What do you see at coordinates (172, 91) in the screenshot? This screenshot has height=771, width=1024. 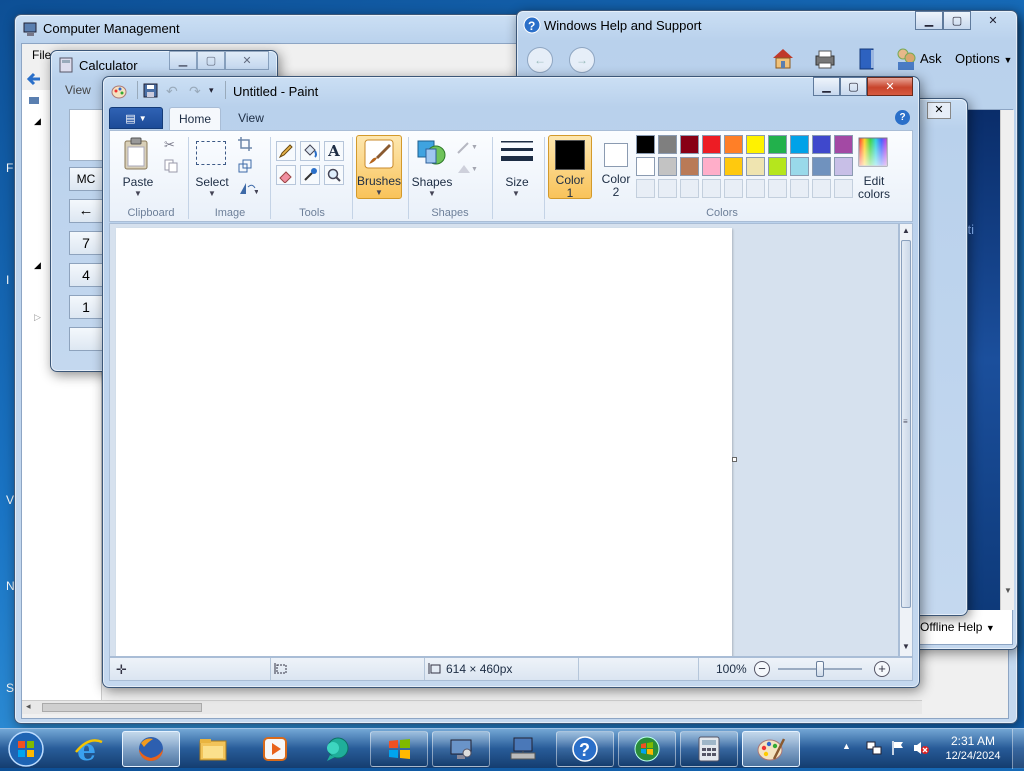 I see `undo-icon: ↶` at bounding box center [172, 91].